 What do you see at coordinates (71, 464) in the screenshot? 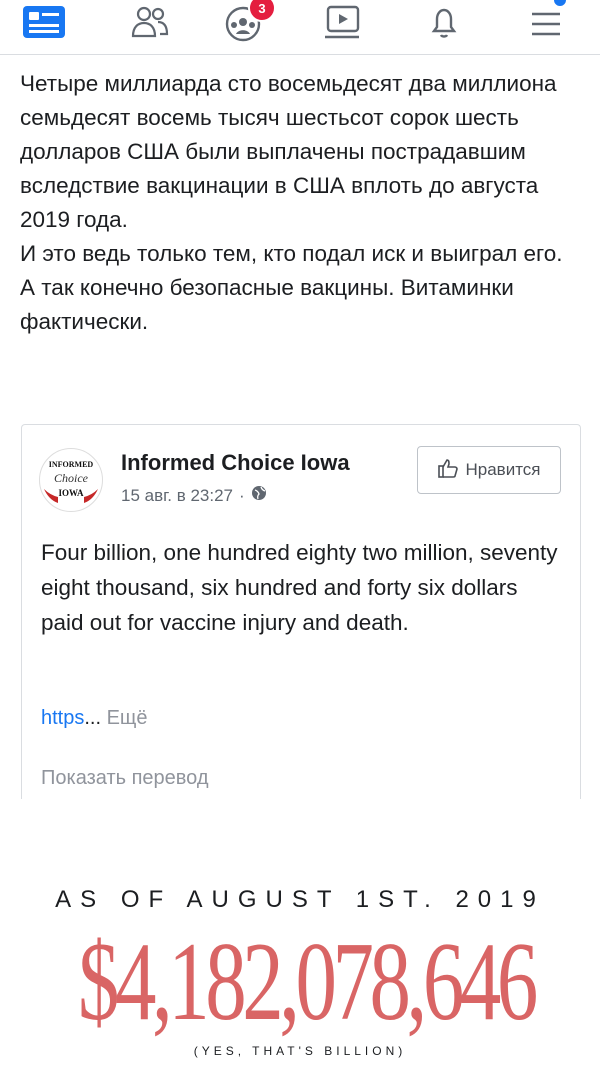
I see `avatar-text-informed: INFORMED` at bounding box center [71, 464].